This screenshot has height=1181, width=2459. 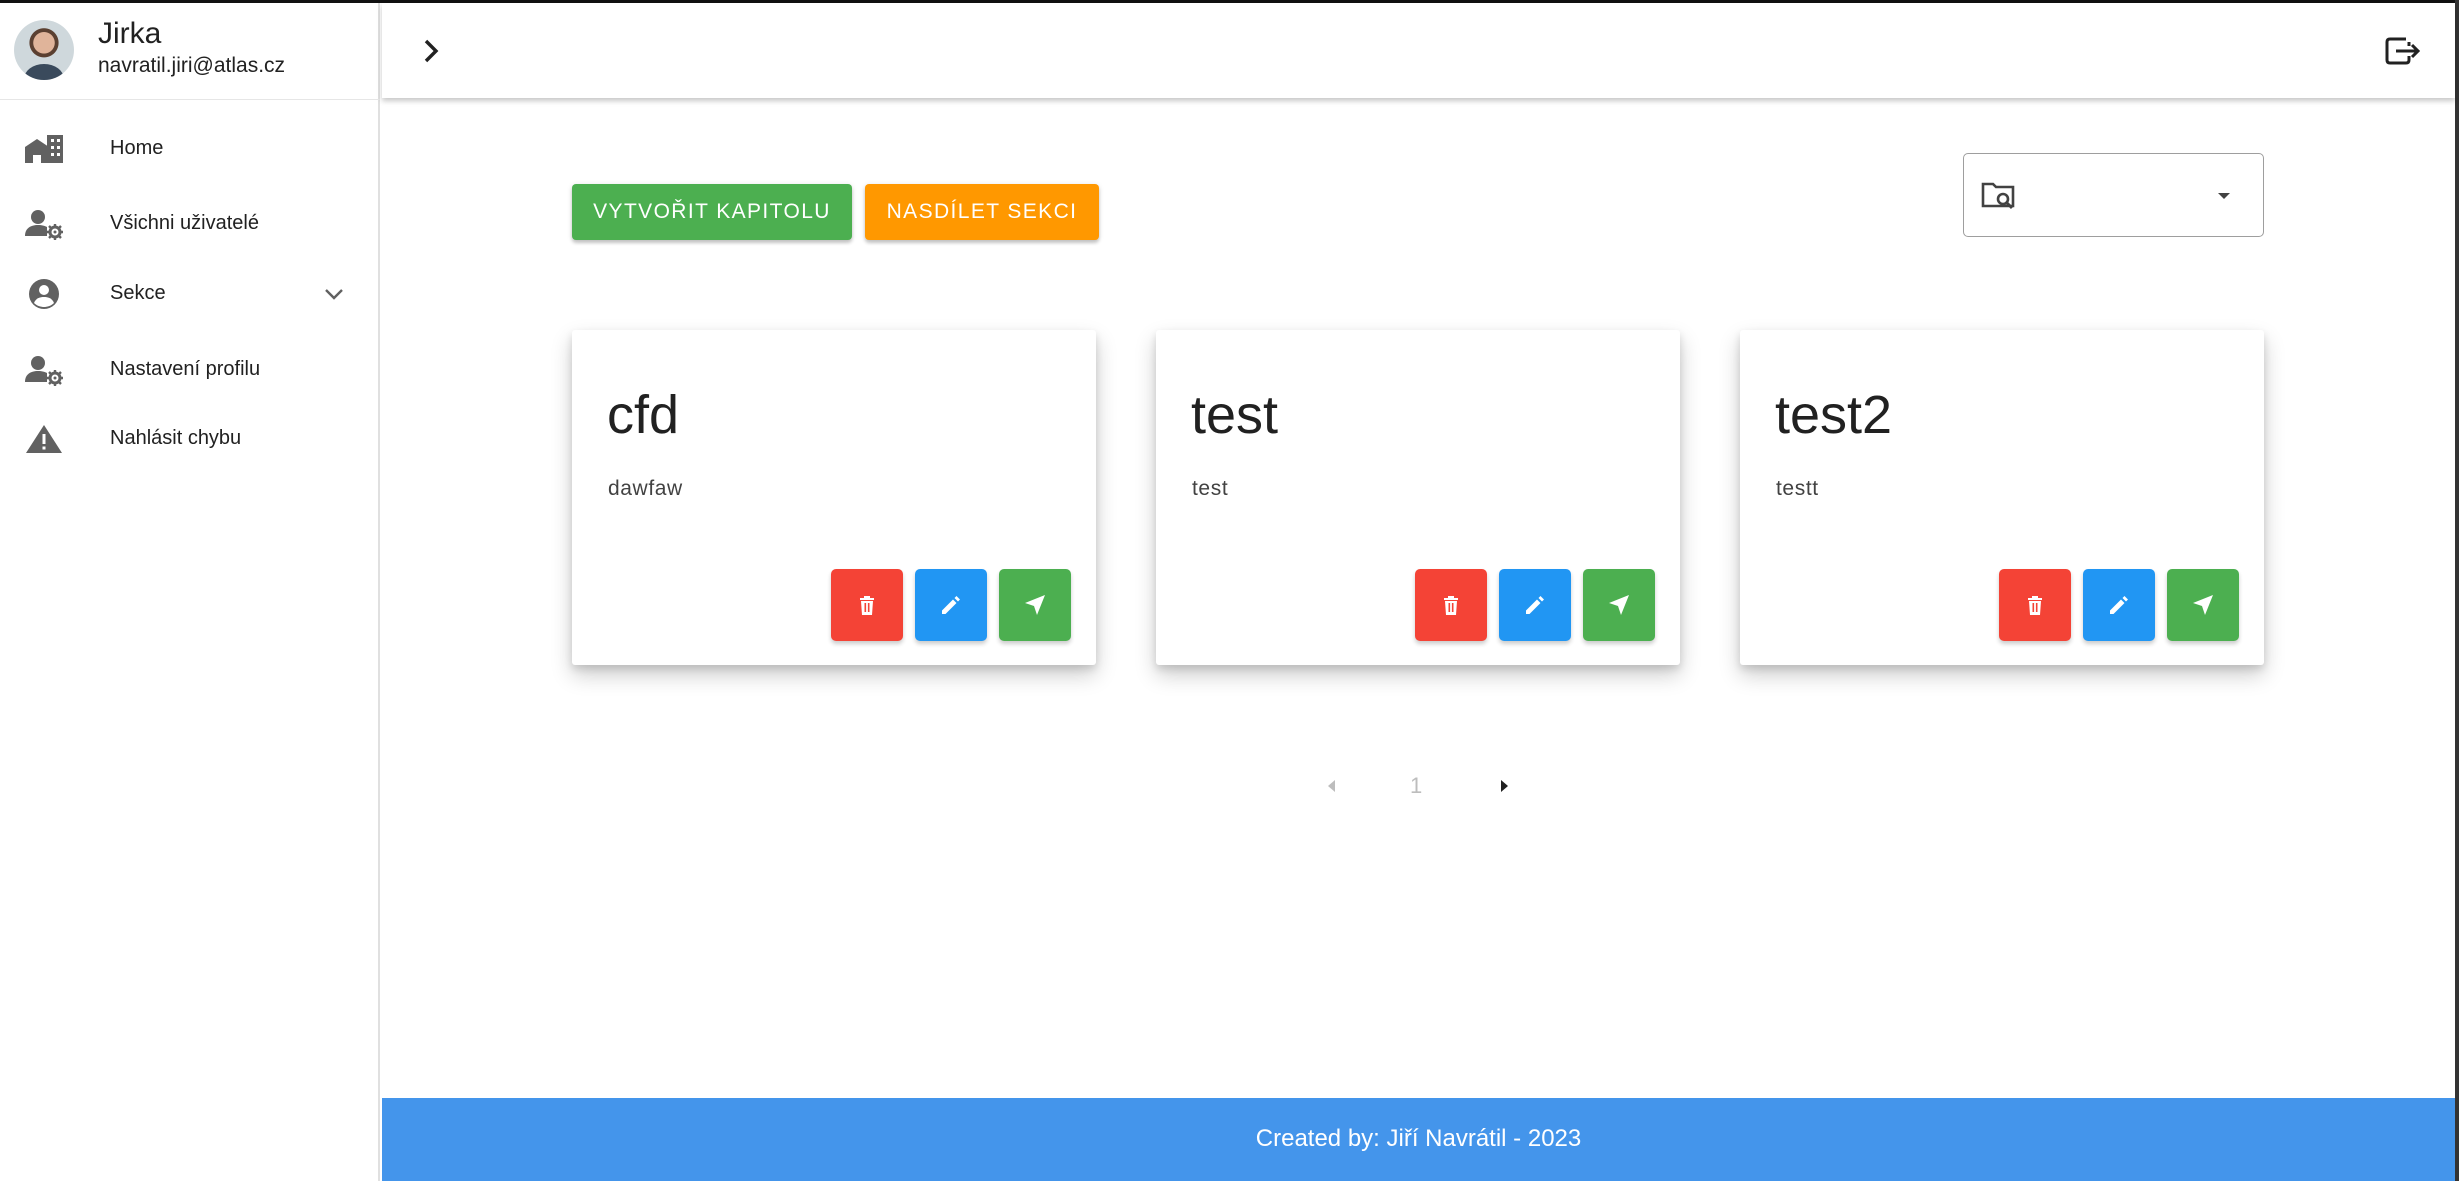 What do you see at coordinates (1504, 786) in the screenshot?
I see `pagination-next-icon` at bounding box center [1504, 786].